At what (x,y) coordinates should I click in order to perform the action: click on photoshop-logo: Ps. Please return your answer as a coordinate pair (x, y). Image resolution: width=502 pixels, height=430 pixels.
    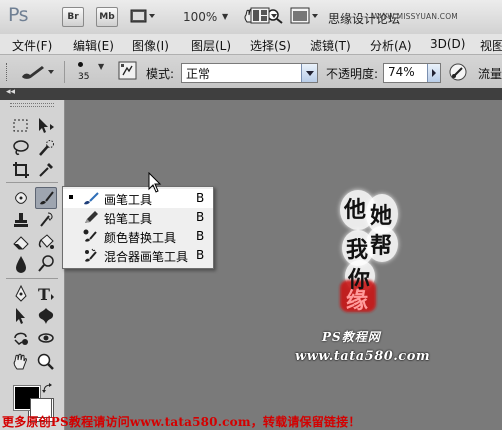
    Looking at the image, I should click on (18, 15).